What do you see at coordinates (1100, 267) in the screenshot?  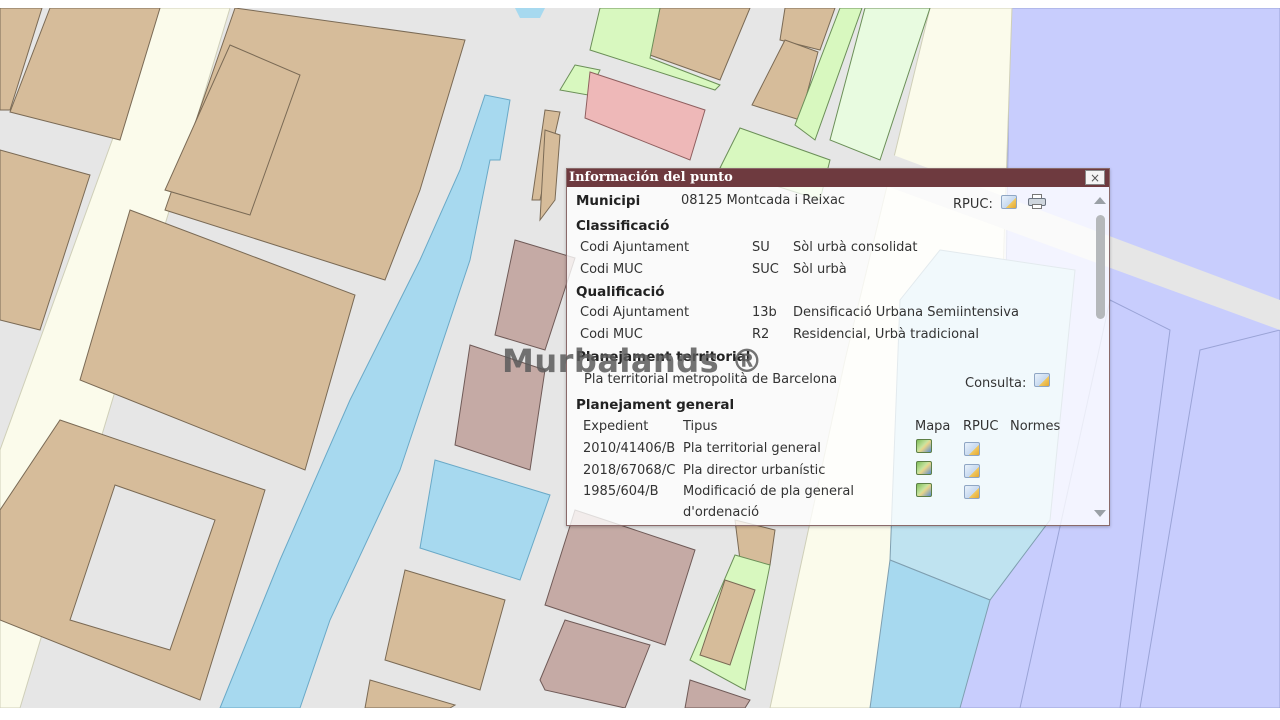 I see `scroll-thumb` at bounding box center [1100, 267].